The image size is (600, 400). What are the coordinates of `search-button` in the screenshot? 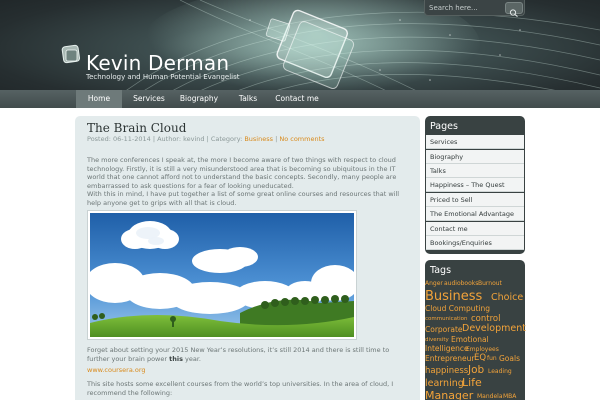 It's located at (514, 10).